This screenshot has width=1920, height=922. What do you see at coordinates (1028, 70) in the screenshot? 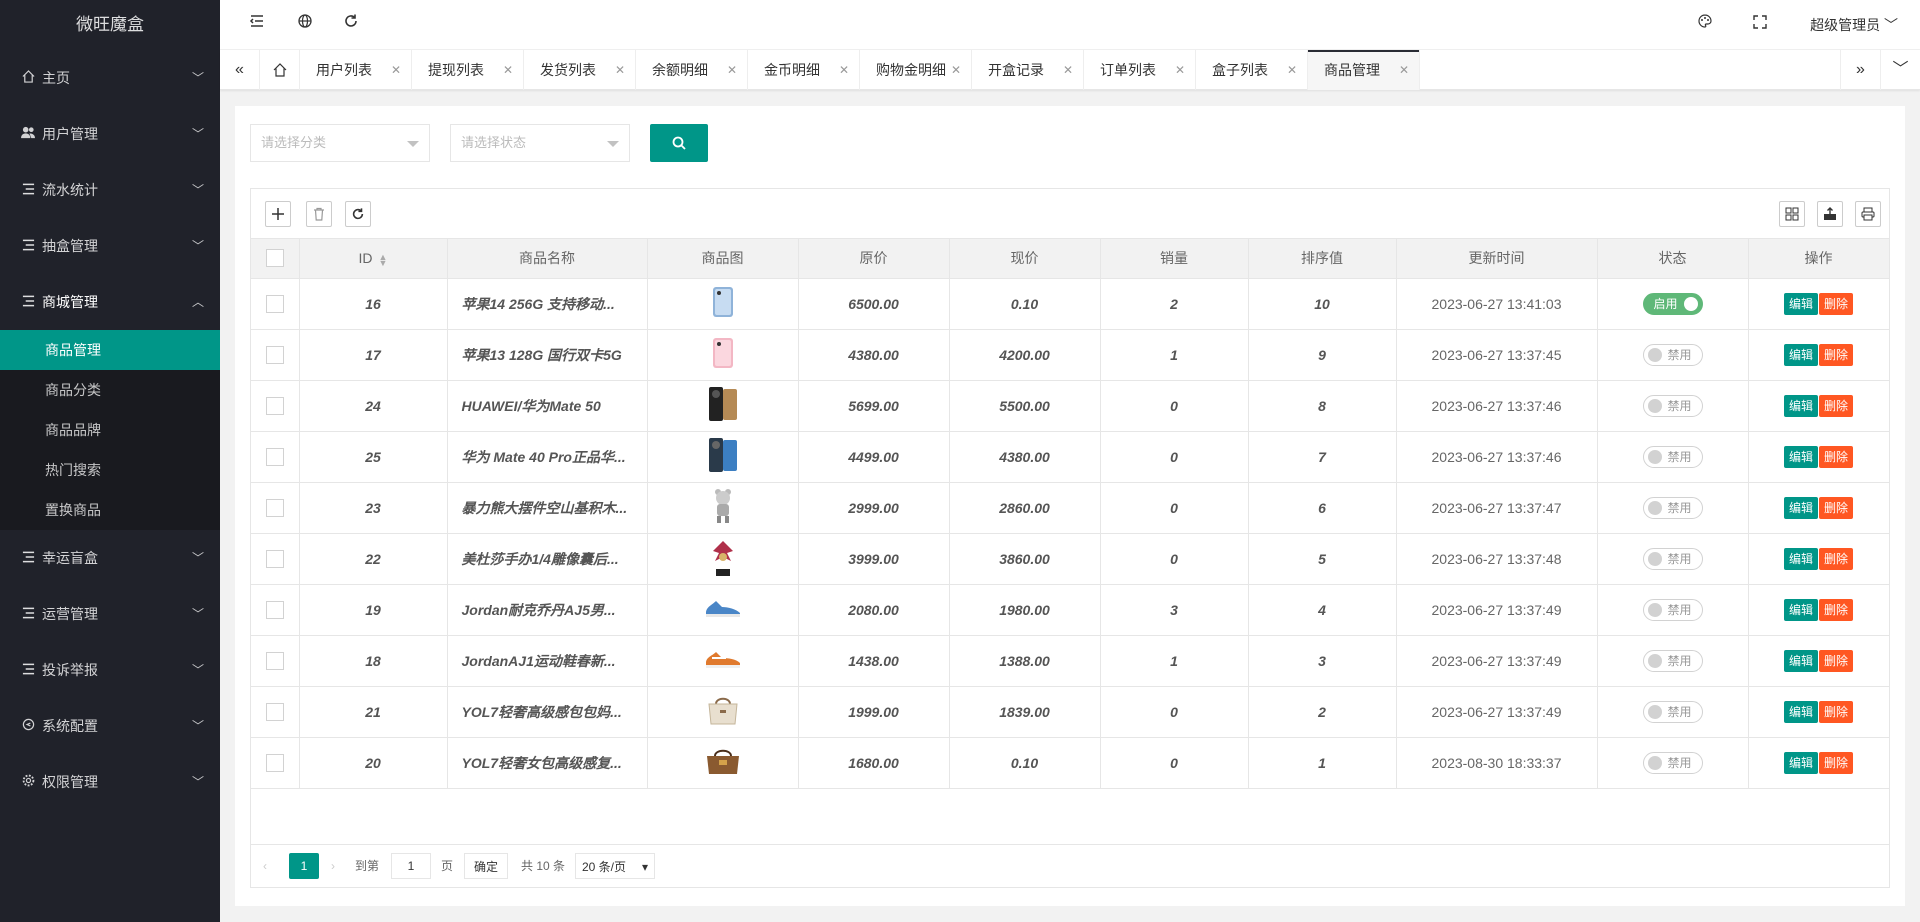
I see `tab-6: 开盒记录 ✕` at bounding box center [1028, 70].